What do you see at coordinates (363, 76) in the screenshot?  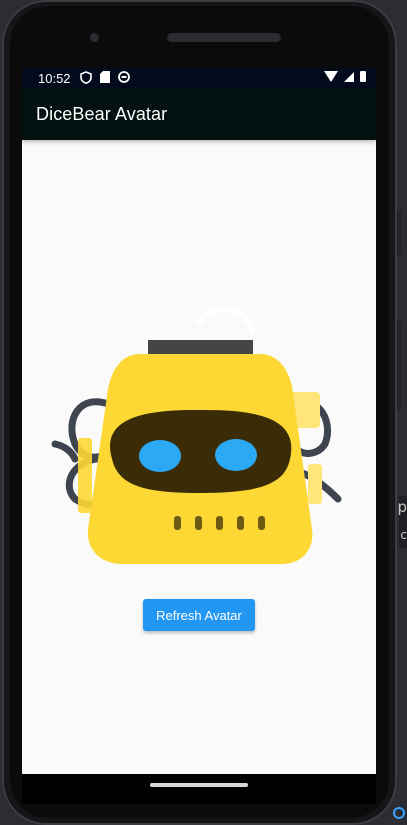 I see `battery-icon` at bounding box center [363, 76].